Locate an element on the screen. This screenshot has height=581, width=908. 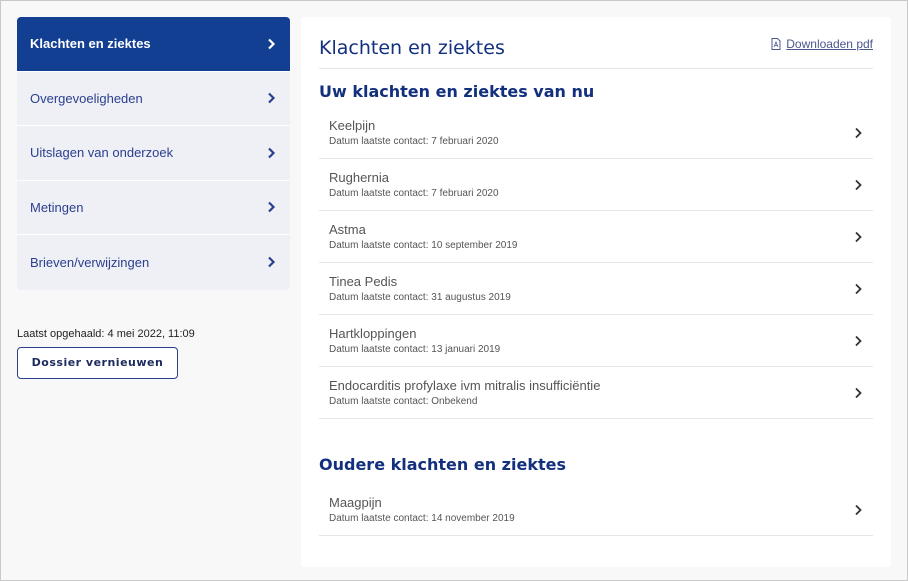
sidebar-item-0: Klachten en ziektes is located at coordinates (153, 44).